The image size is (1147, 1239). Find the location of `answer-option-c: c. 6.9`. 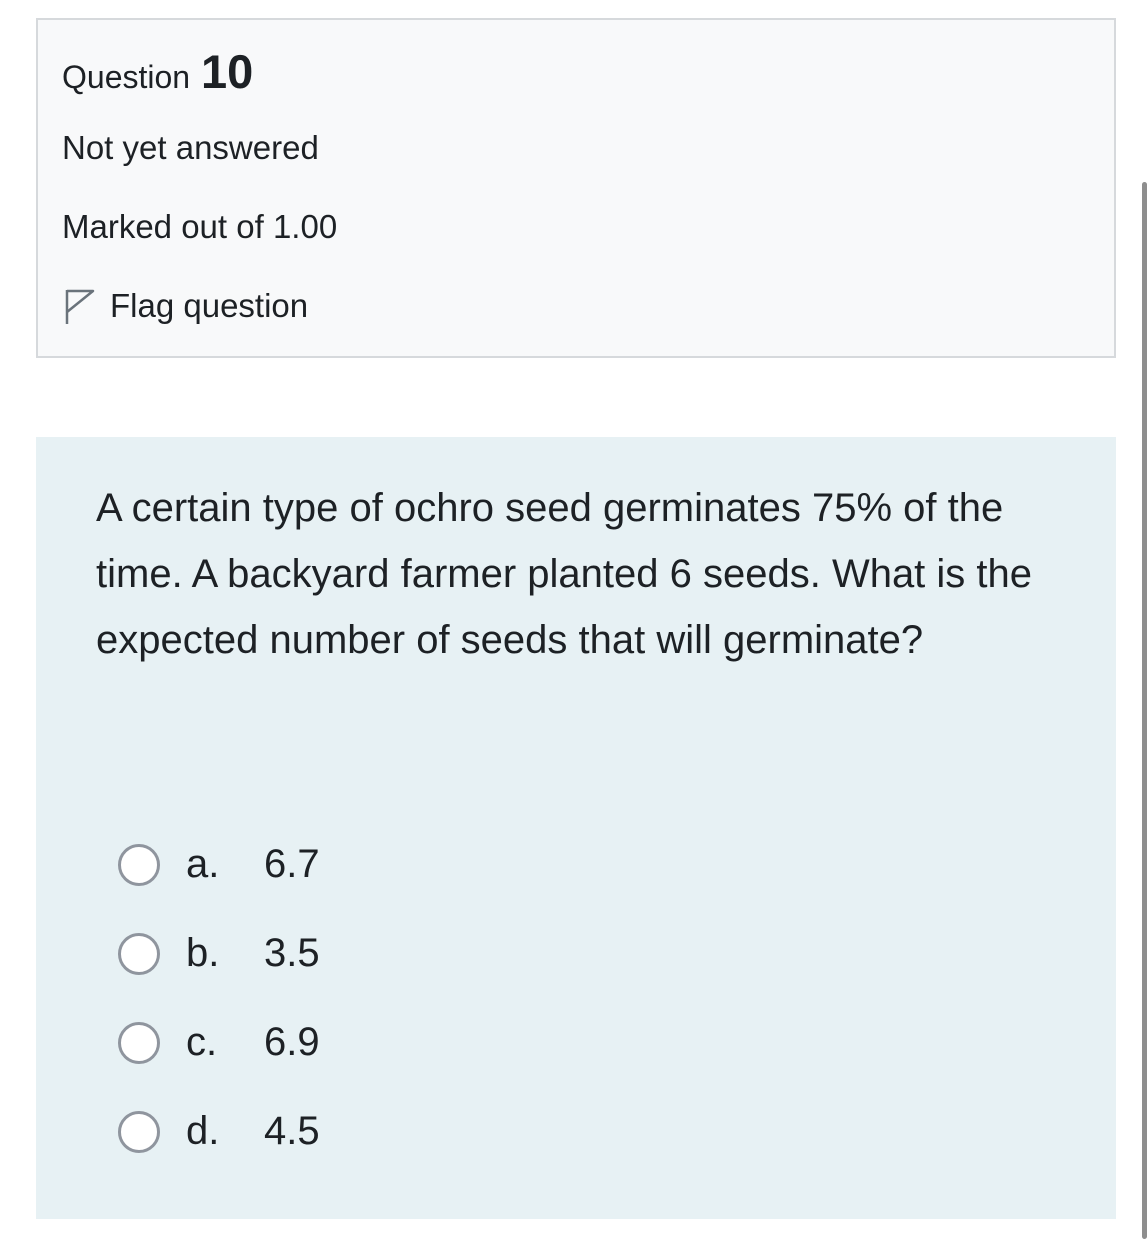

answer-option-c: c. 6.9 is located at coordinates (219, 1042).